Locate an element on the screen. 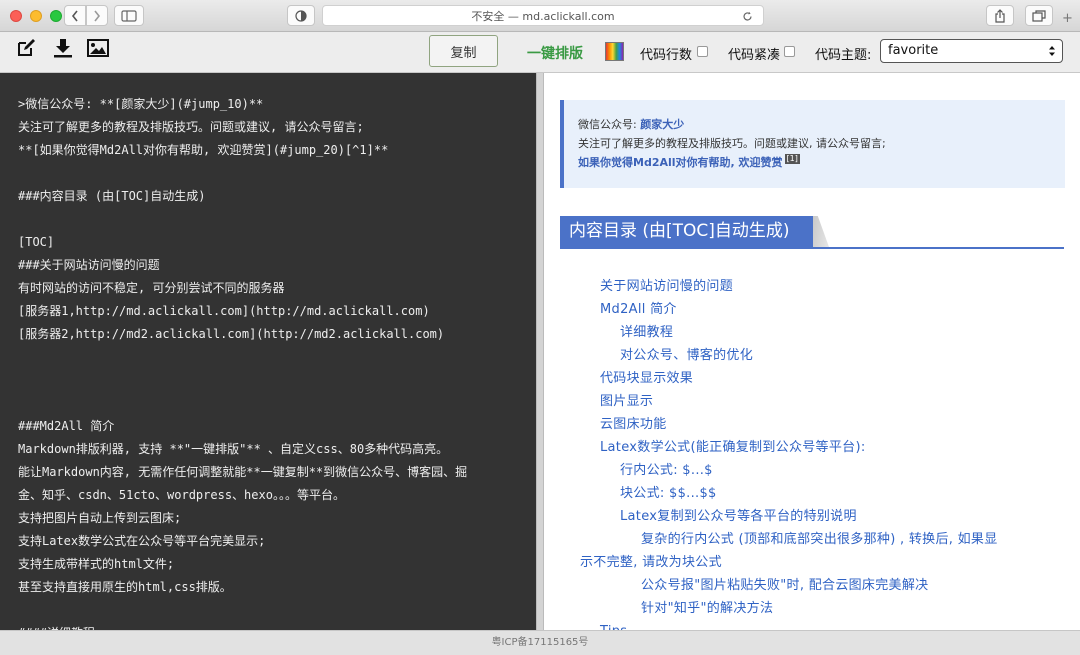 The height and width of the screenshot is (655, 1080). footnote-mark: [1] is located at coordinates (792, 159).